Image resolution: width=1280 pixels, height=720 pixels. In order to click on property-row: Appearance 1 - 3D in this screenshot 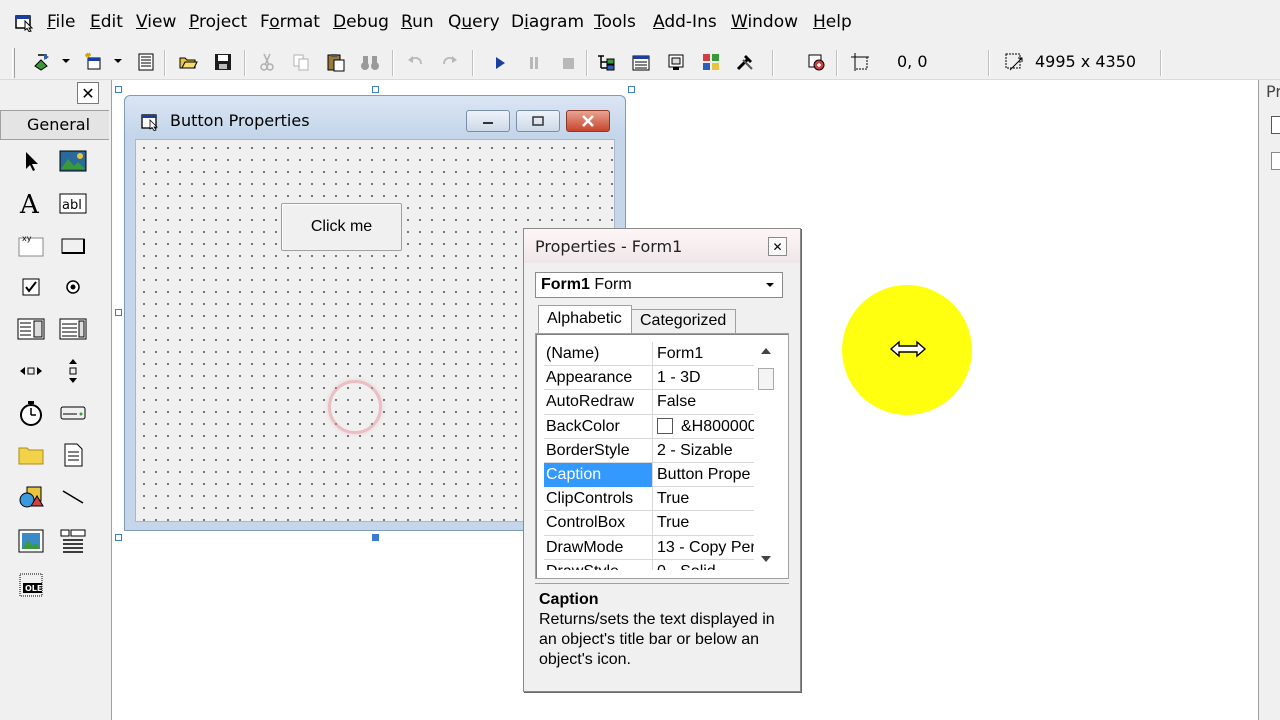, I will do `click(649, 378)`.